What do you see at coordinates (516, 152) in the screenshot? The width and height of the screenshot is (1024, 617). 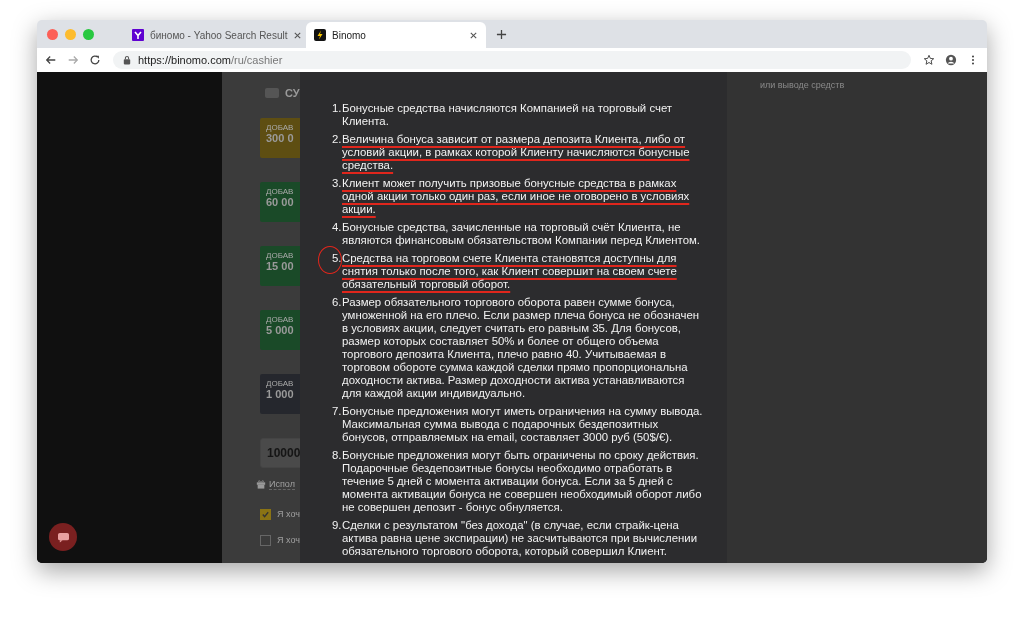 I see `terms-paragraph: Величина бонуса зависит от размера депозита Клиента, либо от условий акции, в рамках которой Клиенту начисляются бонусные средства.` at bounding box center [516, 152].